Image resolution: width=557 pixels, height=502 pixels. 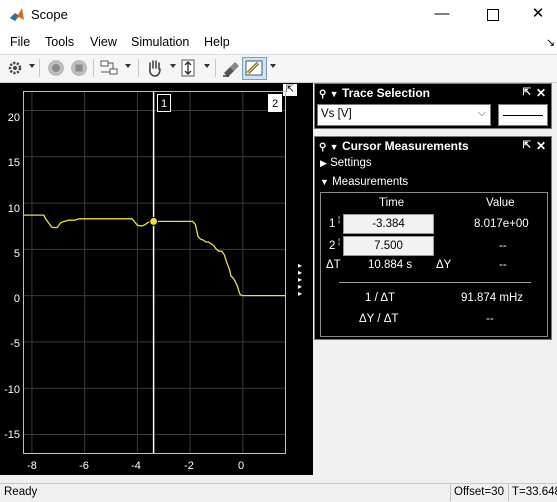 I want to click on y-tick-label: 15, so click(x=13, y=163).